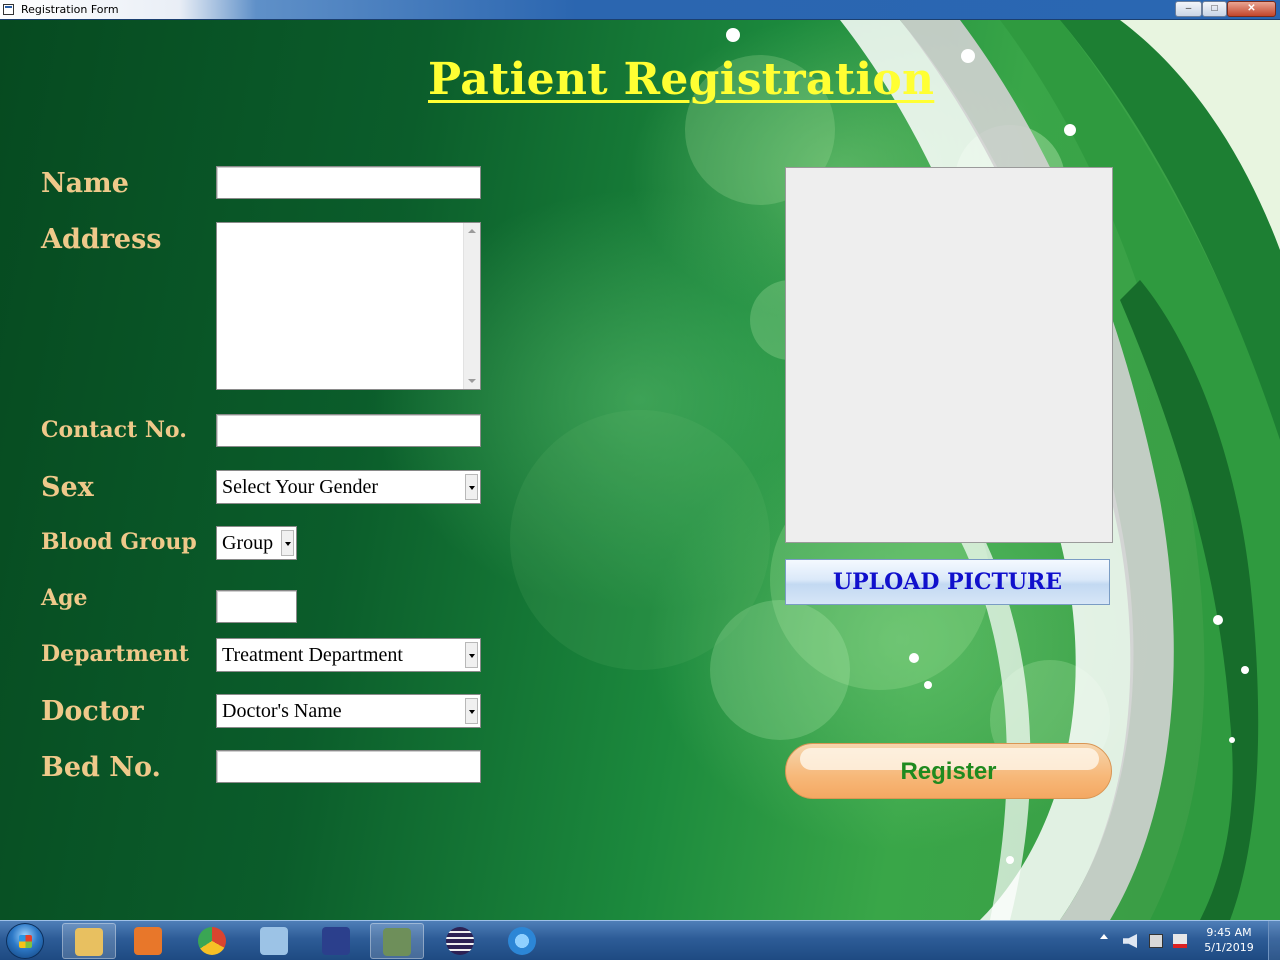 The image size is (1280, 960). What do you see at coordinates (348, 766) in the screenshot?
I see `bed-input` at bounding box center [348, 766].